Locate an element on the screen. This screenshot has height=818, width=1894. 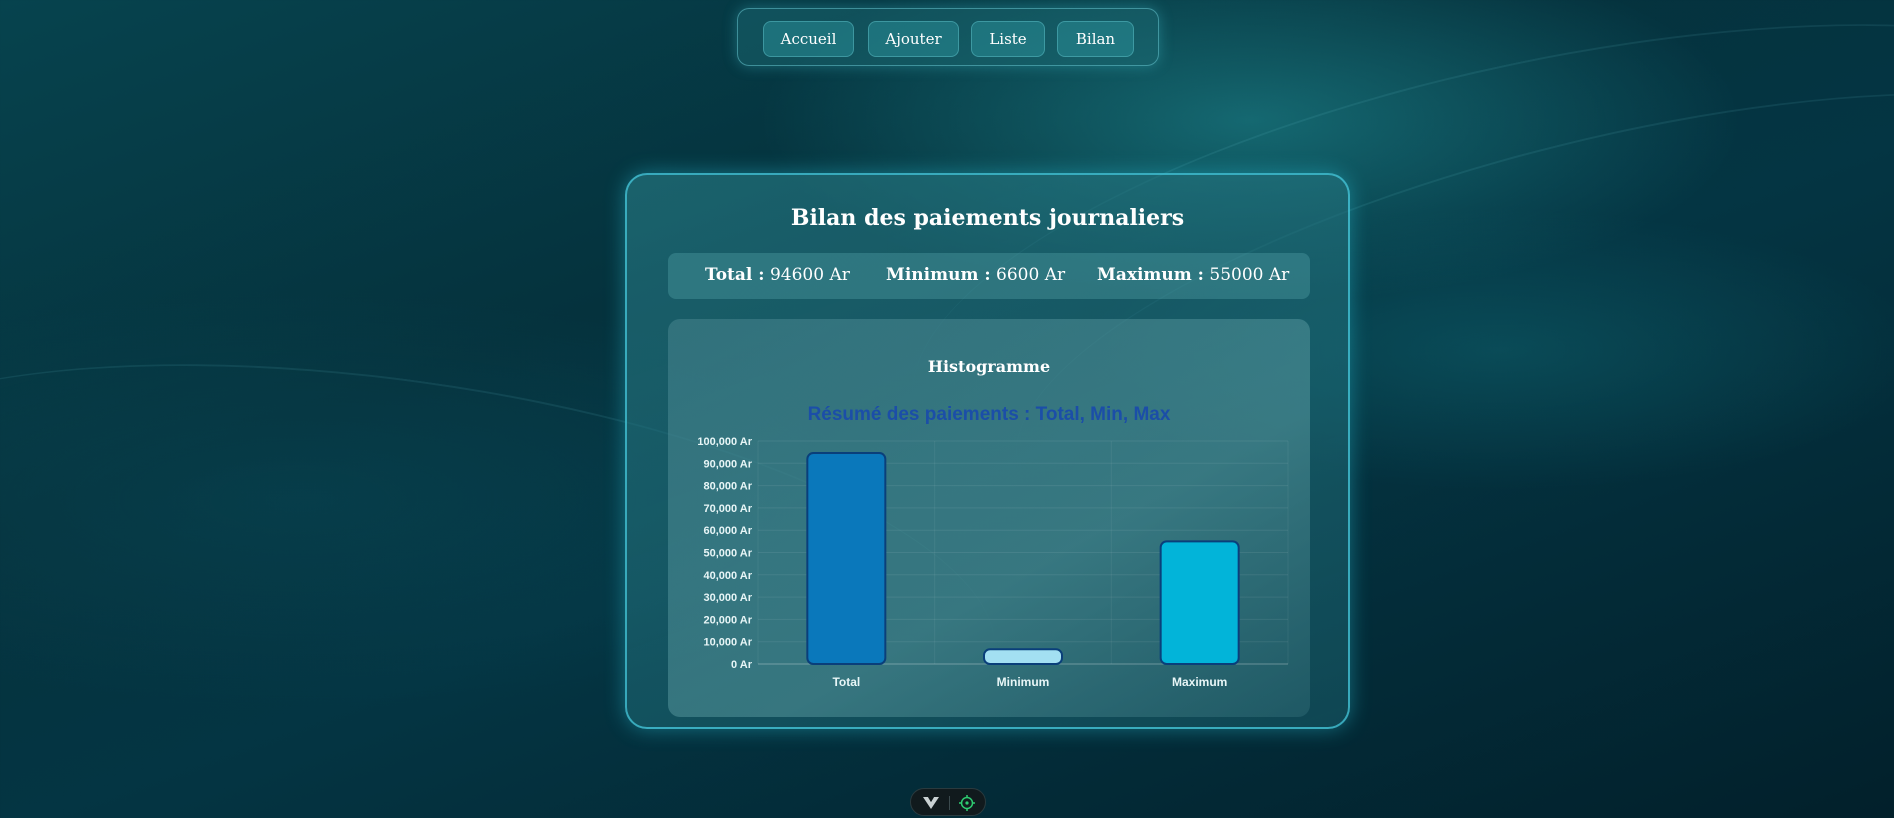
y-tick-label: 70,000 Ar is located at coordinates (727, 509).